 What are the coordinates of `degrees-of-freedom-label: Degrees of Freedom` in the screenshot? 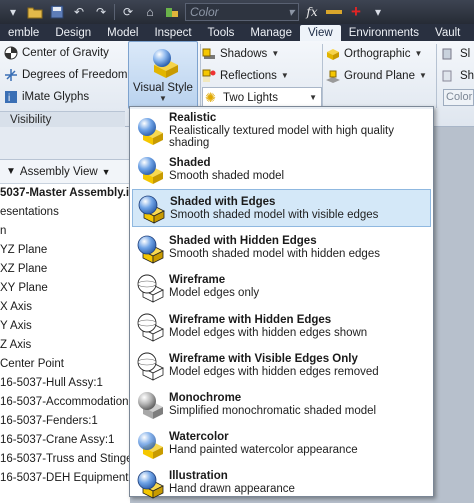 It's located at (75, 75).